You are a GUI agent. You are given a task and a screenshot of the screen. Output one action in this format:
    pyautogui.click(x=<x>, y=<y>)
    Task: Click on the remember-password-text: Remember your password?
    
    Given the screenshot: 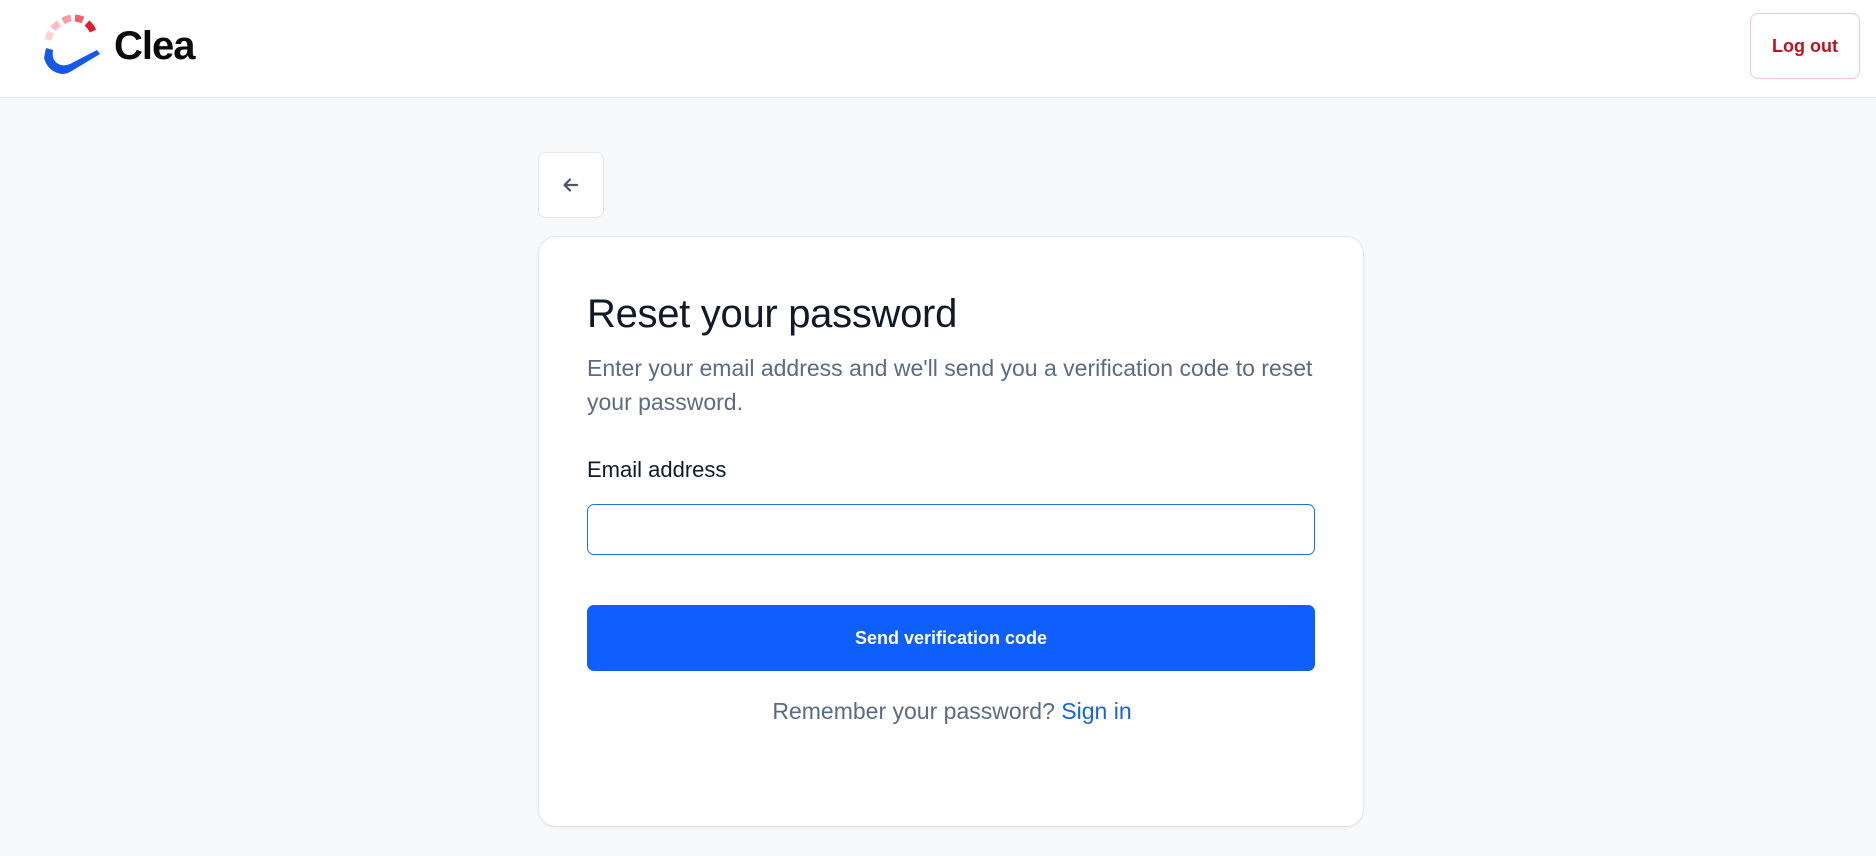 What is the action you would take?
    pyautogui.click(x=913, y=711)
    